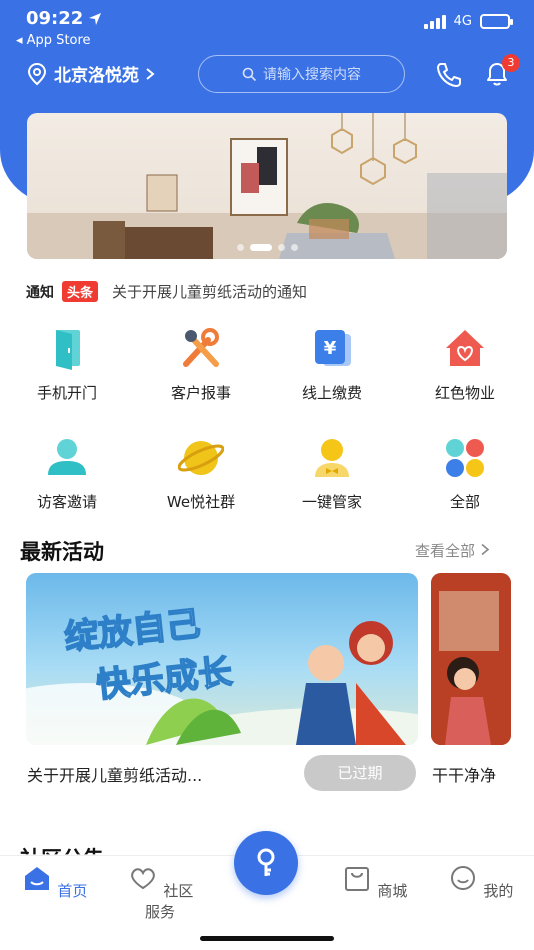 Image resolution: width=534 pixels, height=950 pixels. What do you see at coordinates (360, 773) in the screenshot?
I see `expired-status-button: 已过期` at bounding box center [360, 773].